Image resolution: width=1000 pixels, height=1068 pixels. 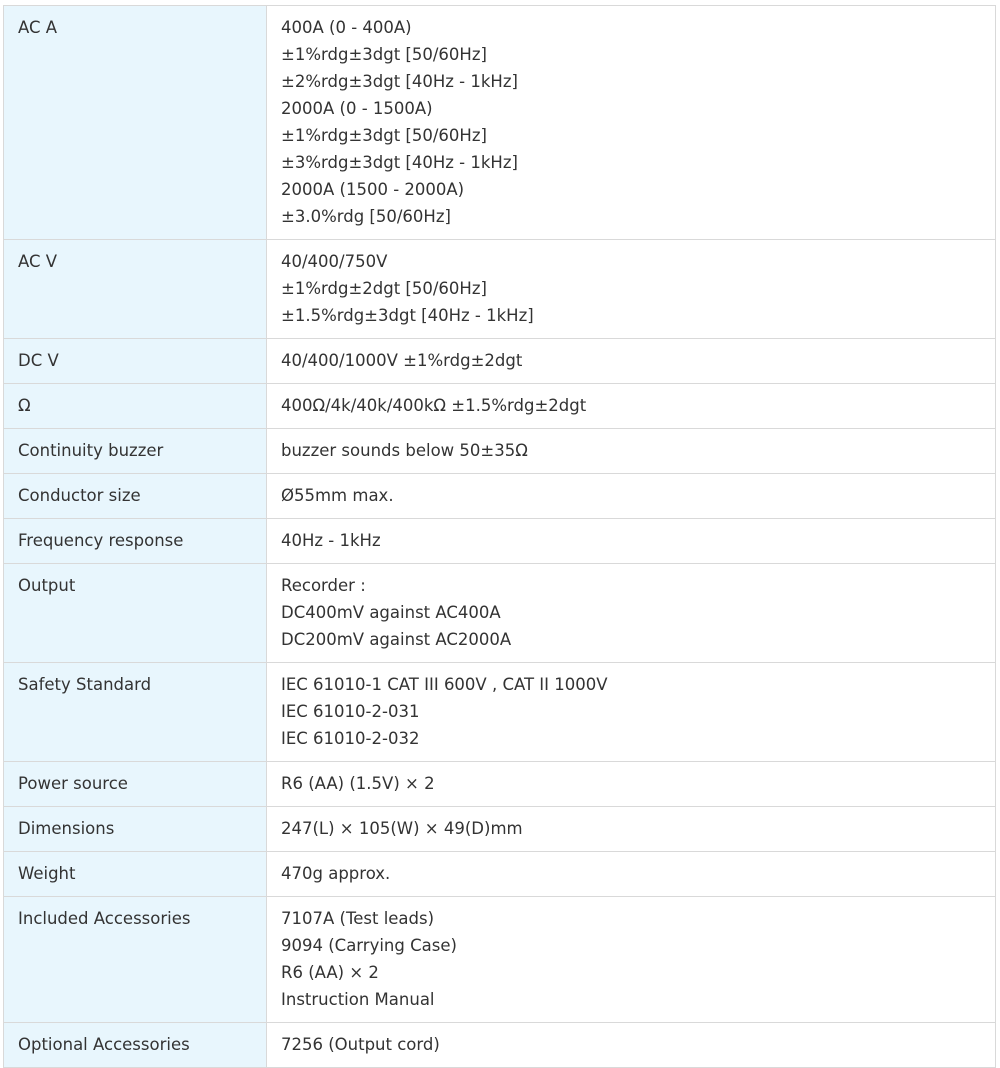 I want to click on spec-value-line: IEC 61010-2-031, so click(x=350, y=711).